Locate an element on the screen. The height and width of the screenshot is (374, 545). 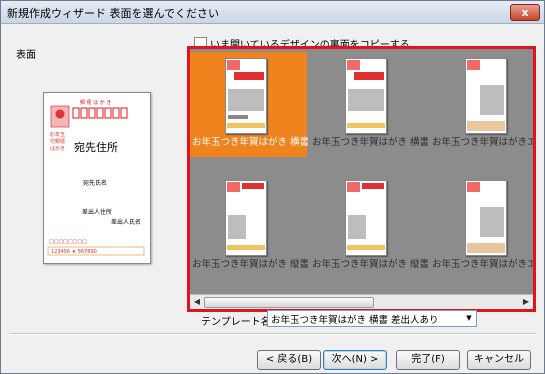
svg-text: 付郵便 is located at coordinates (57, 141).